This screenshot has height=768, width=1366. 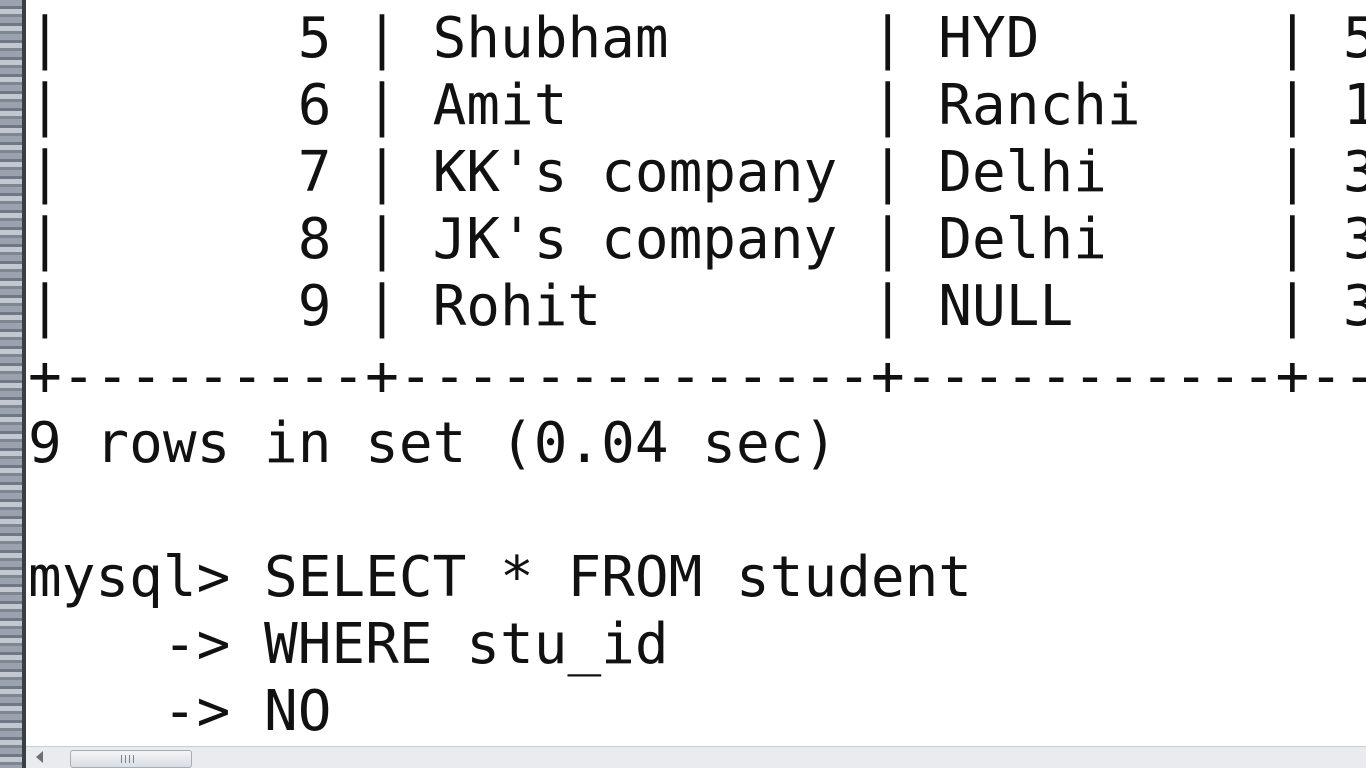 What do you see at coordinates (39, 757) in the screenshot?
I see `scroll-left-arrow-icon` at bounding box center [39, 757].